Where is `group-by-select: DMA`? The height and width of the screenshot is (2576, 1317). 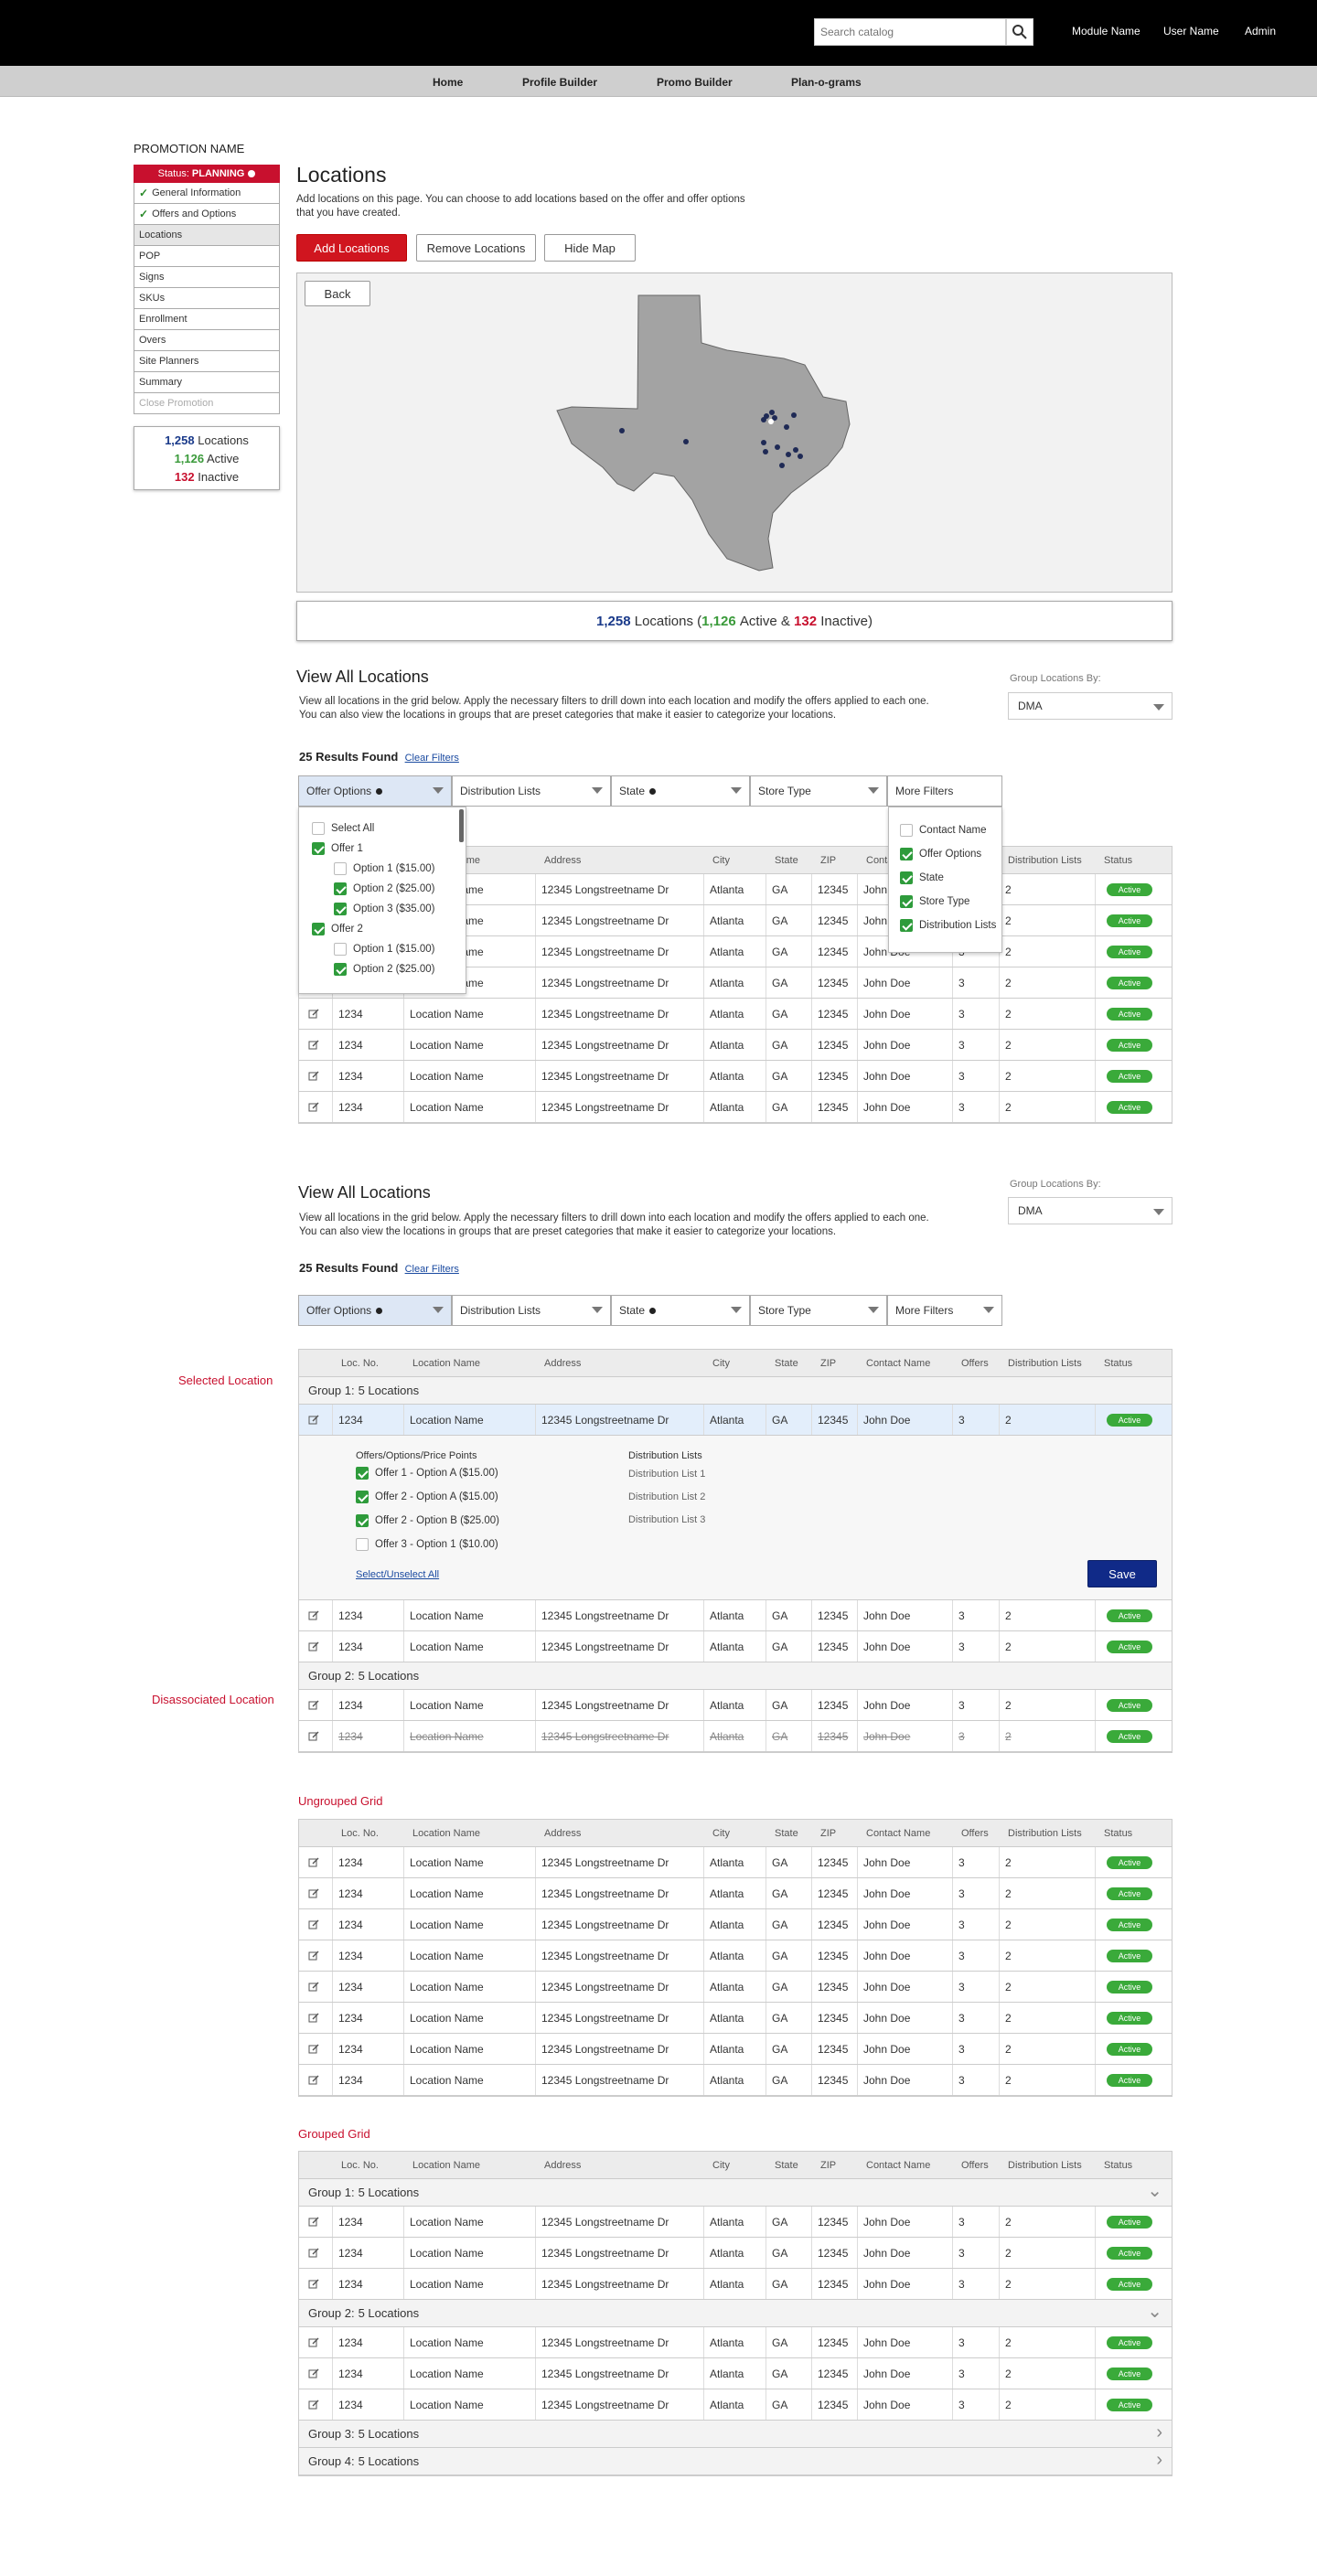 group-by-select: DMA is located at coordinates (1090, 706).